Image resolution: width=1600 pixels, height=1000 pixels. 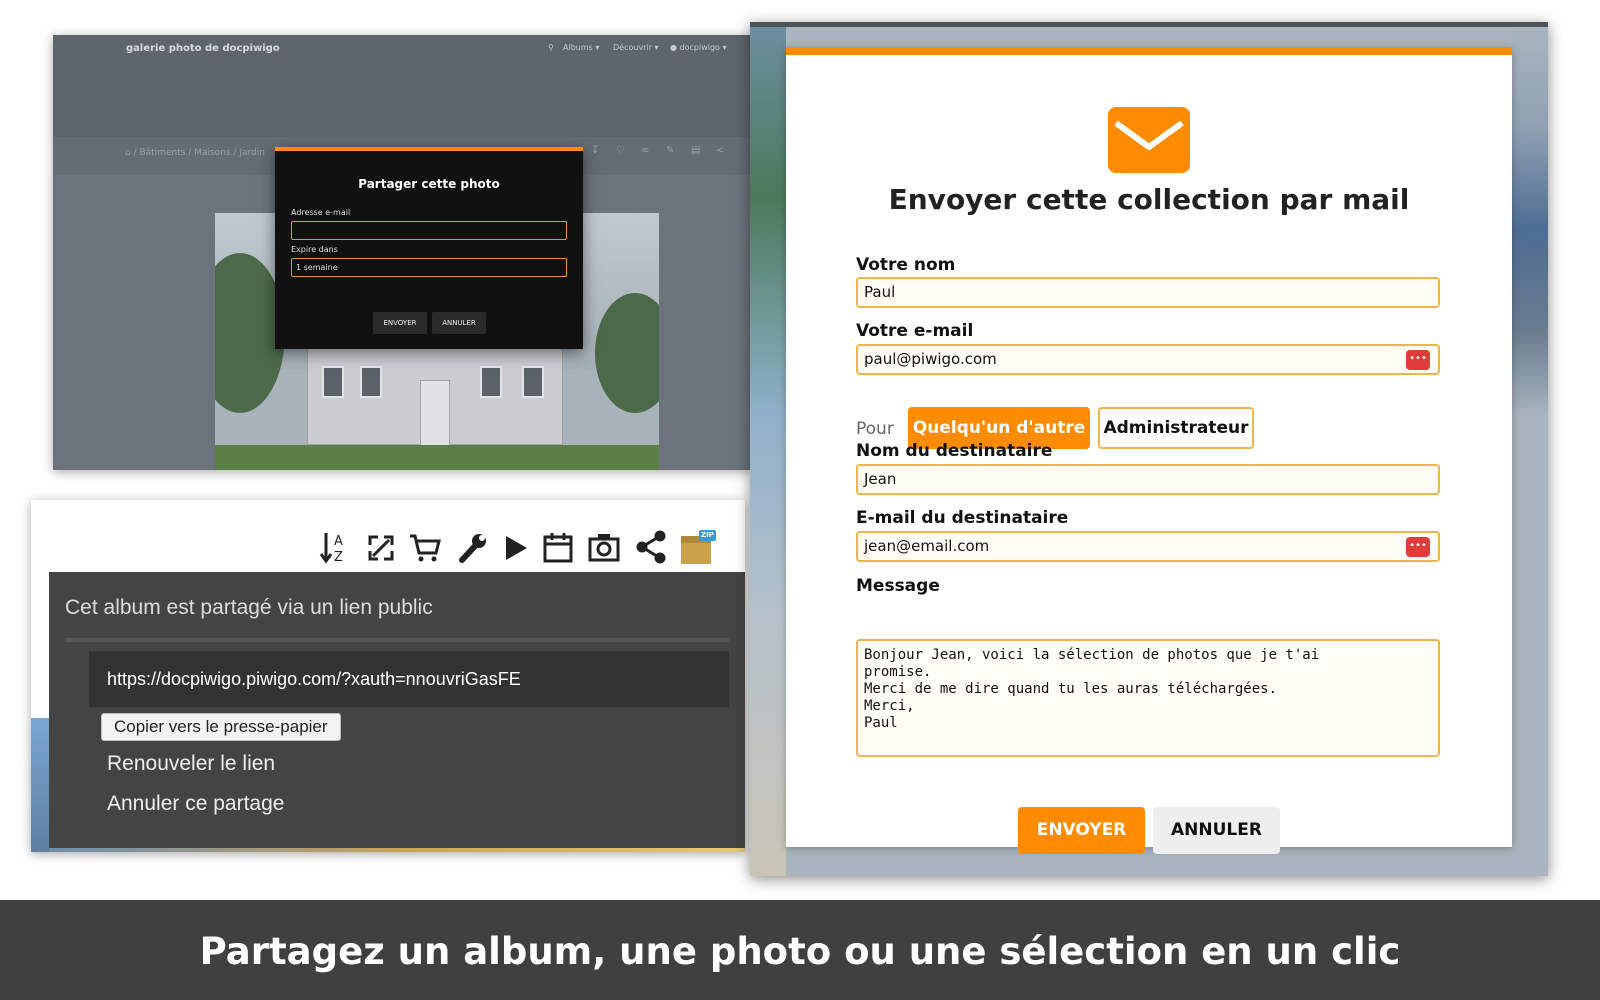 What do you see at coordinates (1216, 830) in the screenshot?
I see `cancel-button: ANNULER` at bounding box center [1216, 830].